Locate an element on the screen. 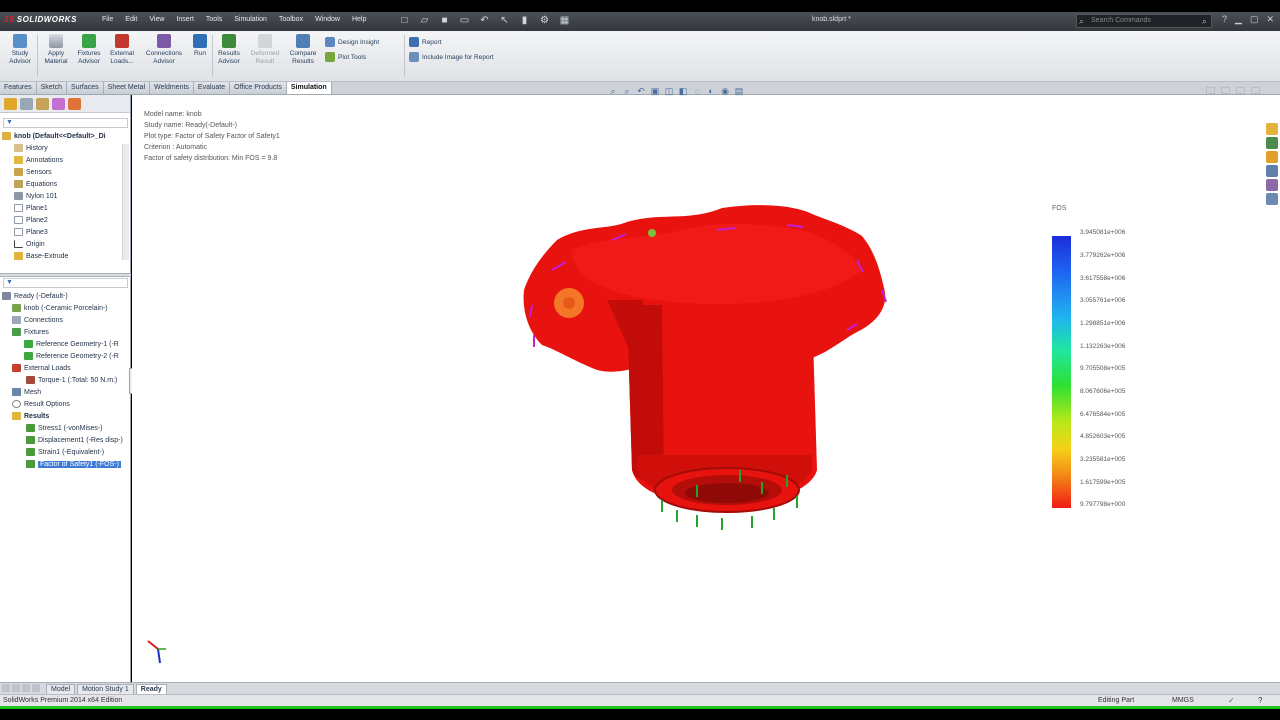 Image resolution: width=1280 pixels, height=720 pixels. tree-root-part: knob (Default<<Default>_Di is located at coordinates (54, 136).